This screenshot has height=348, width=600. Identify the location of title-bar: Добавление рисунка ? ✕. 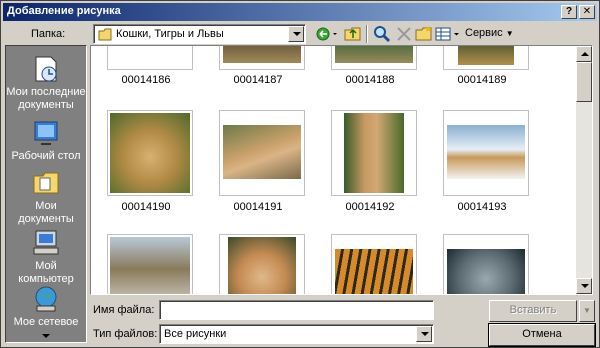
(300, 12).